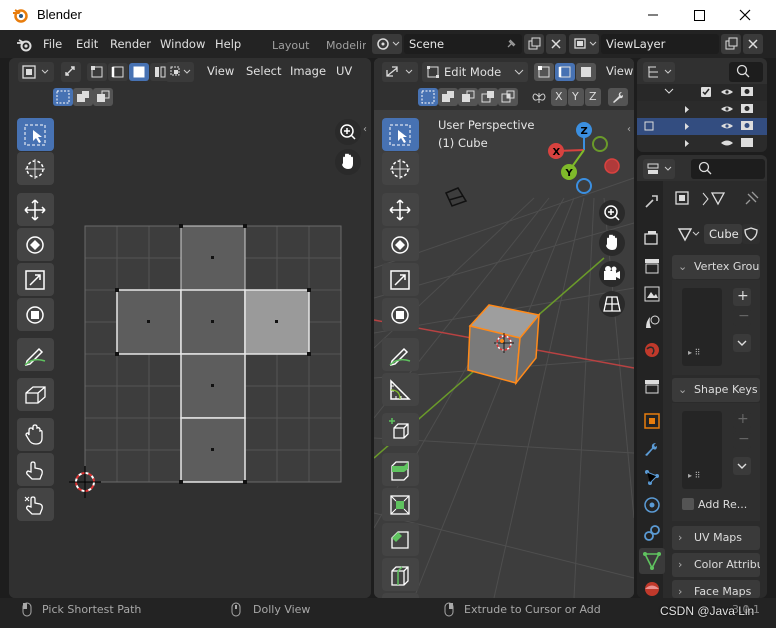 The image size is (776, 628). Describe the element at coordinates (688, 504) in the screenshot. I see `relative-checkbox` at that location.